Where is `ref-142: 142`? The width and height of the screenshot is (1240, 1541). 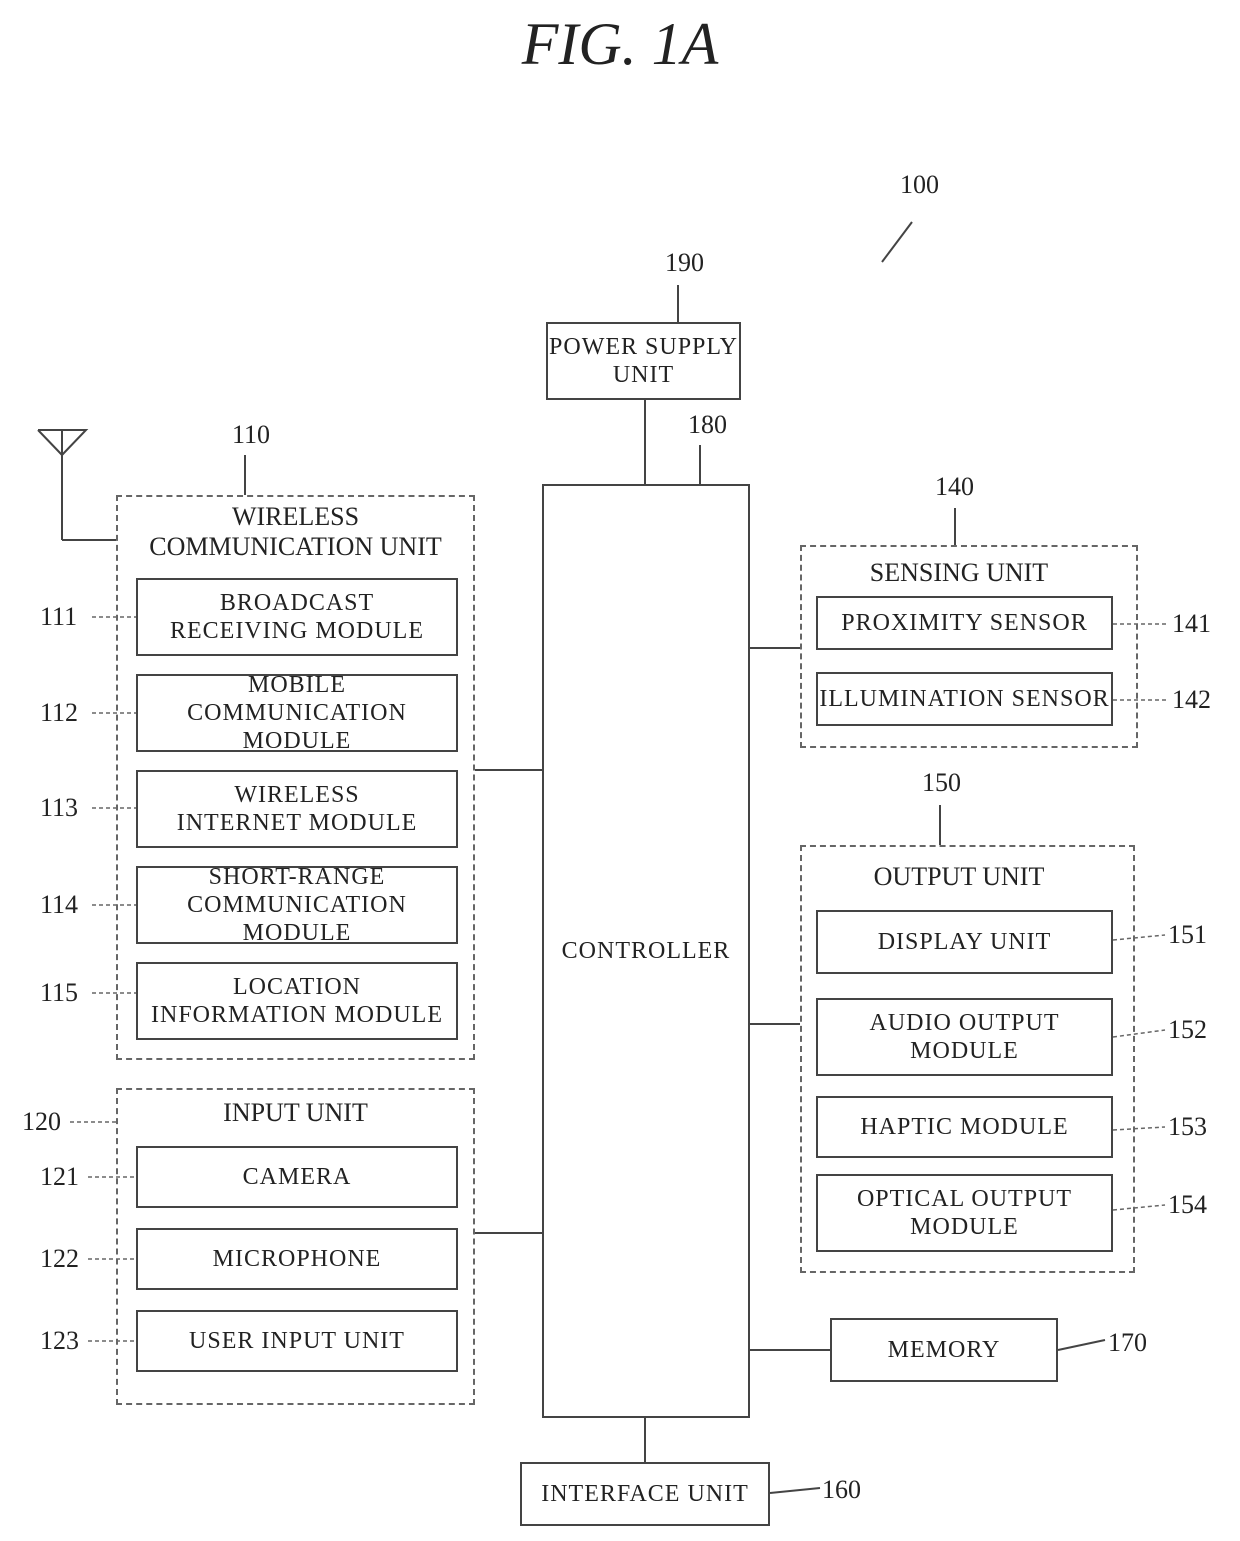
ref-142: 142 is located at coordinates (1191, 699).